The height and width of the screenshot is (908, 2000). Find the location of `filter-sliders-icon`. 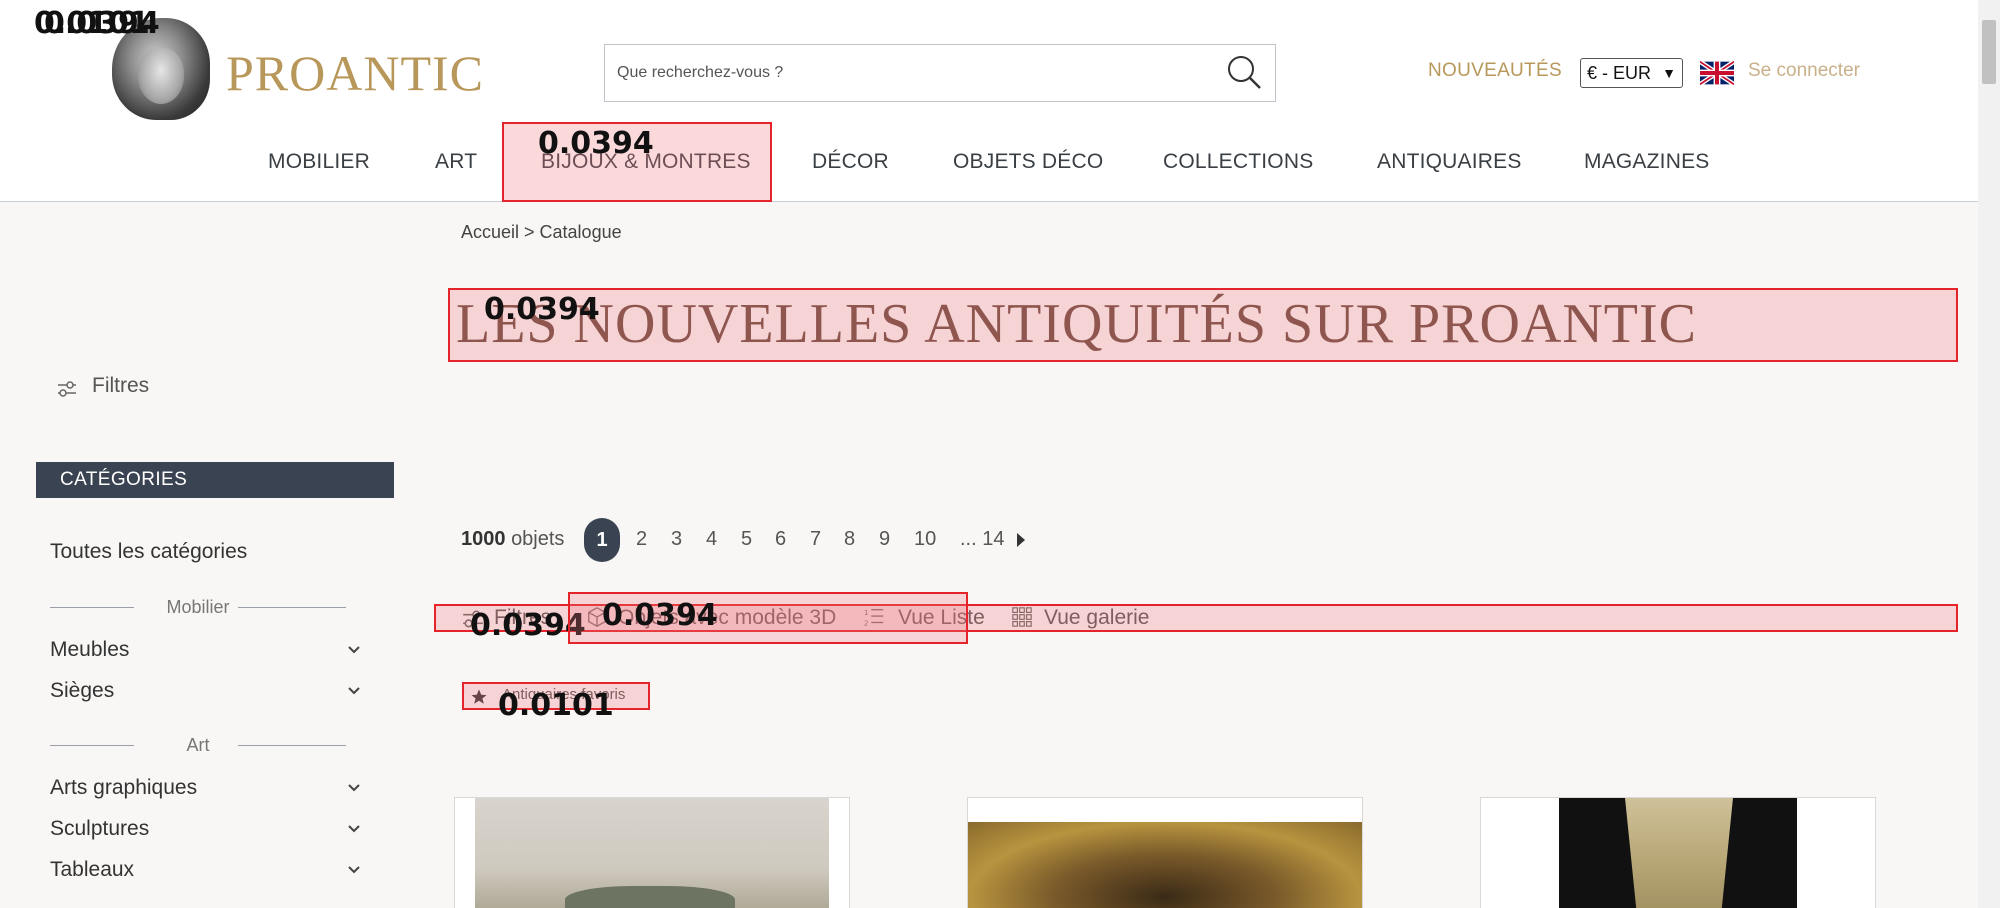

filter-sliders-icon is located at coordinates (67, 389).